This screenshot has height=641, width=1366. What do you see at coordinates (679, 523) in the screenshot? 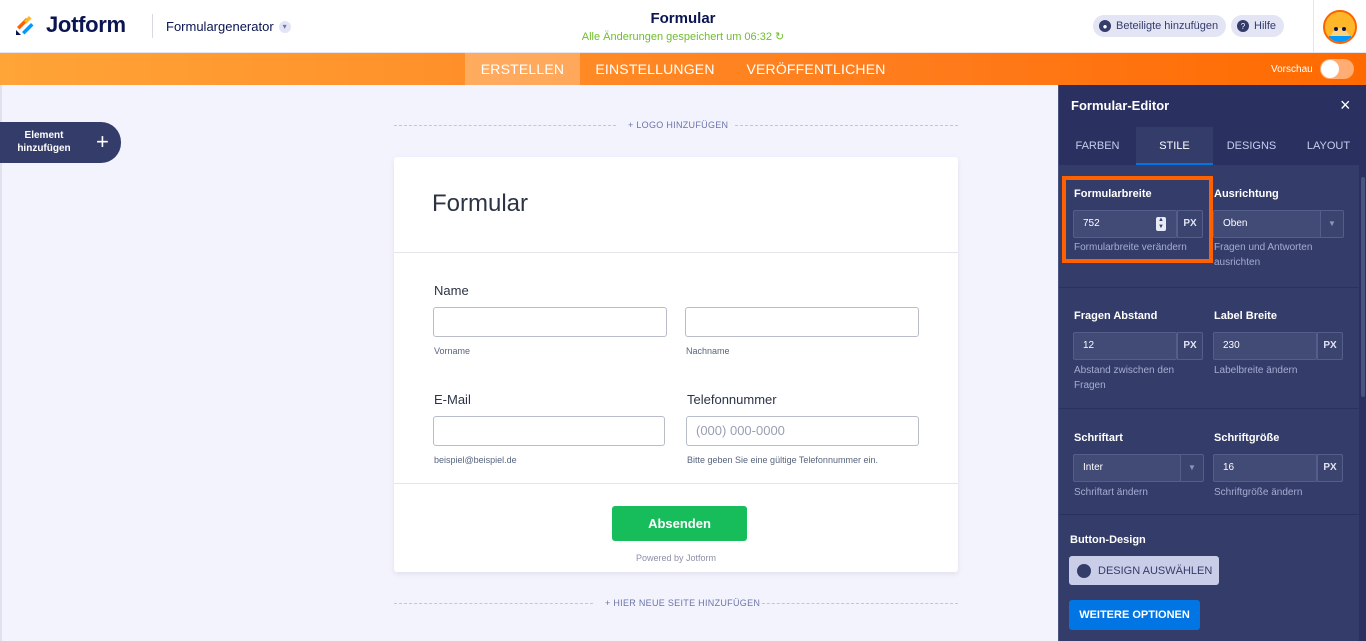
I see `submit-button: Absenden` at bounding box center [679, 523].